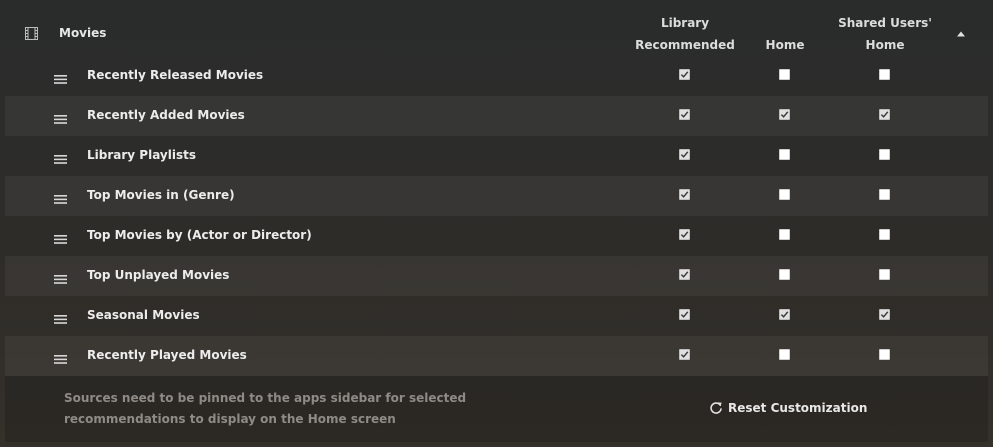  Describe the element at coordinates (685, 23) in the screenshot. I see `column-header-line: Library` at that location.